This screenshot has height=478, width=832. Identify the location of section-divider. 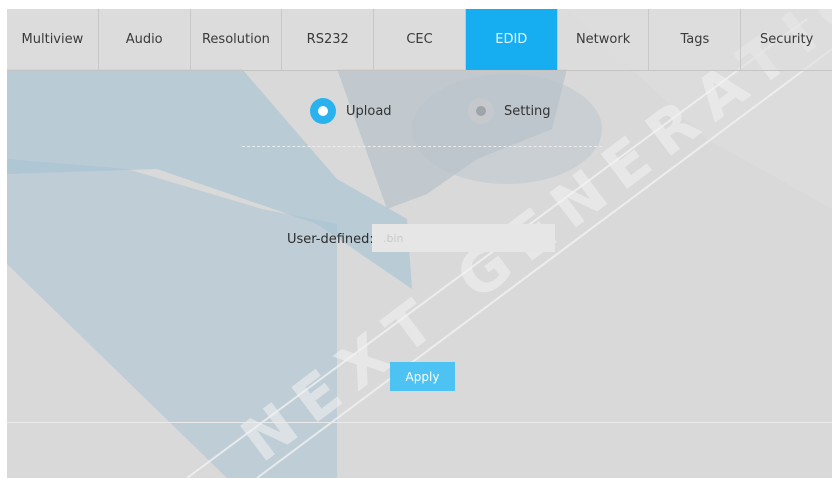
(422, 146).